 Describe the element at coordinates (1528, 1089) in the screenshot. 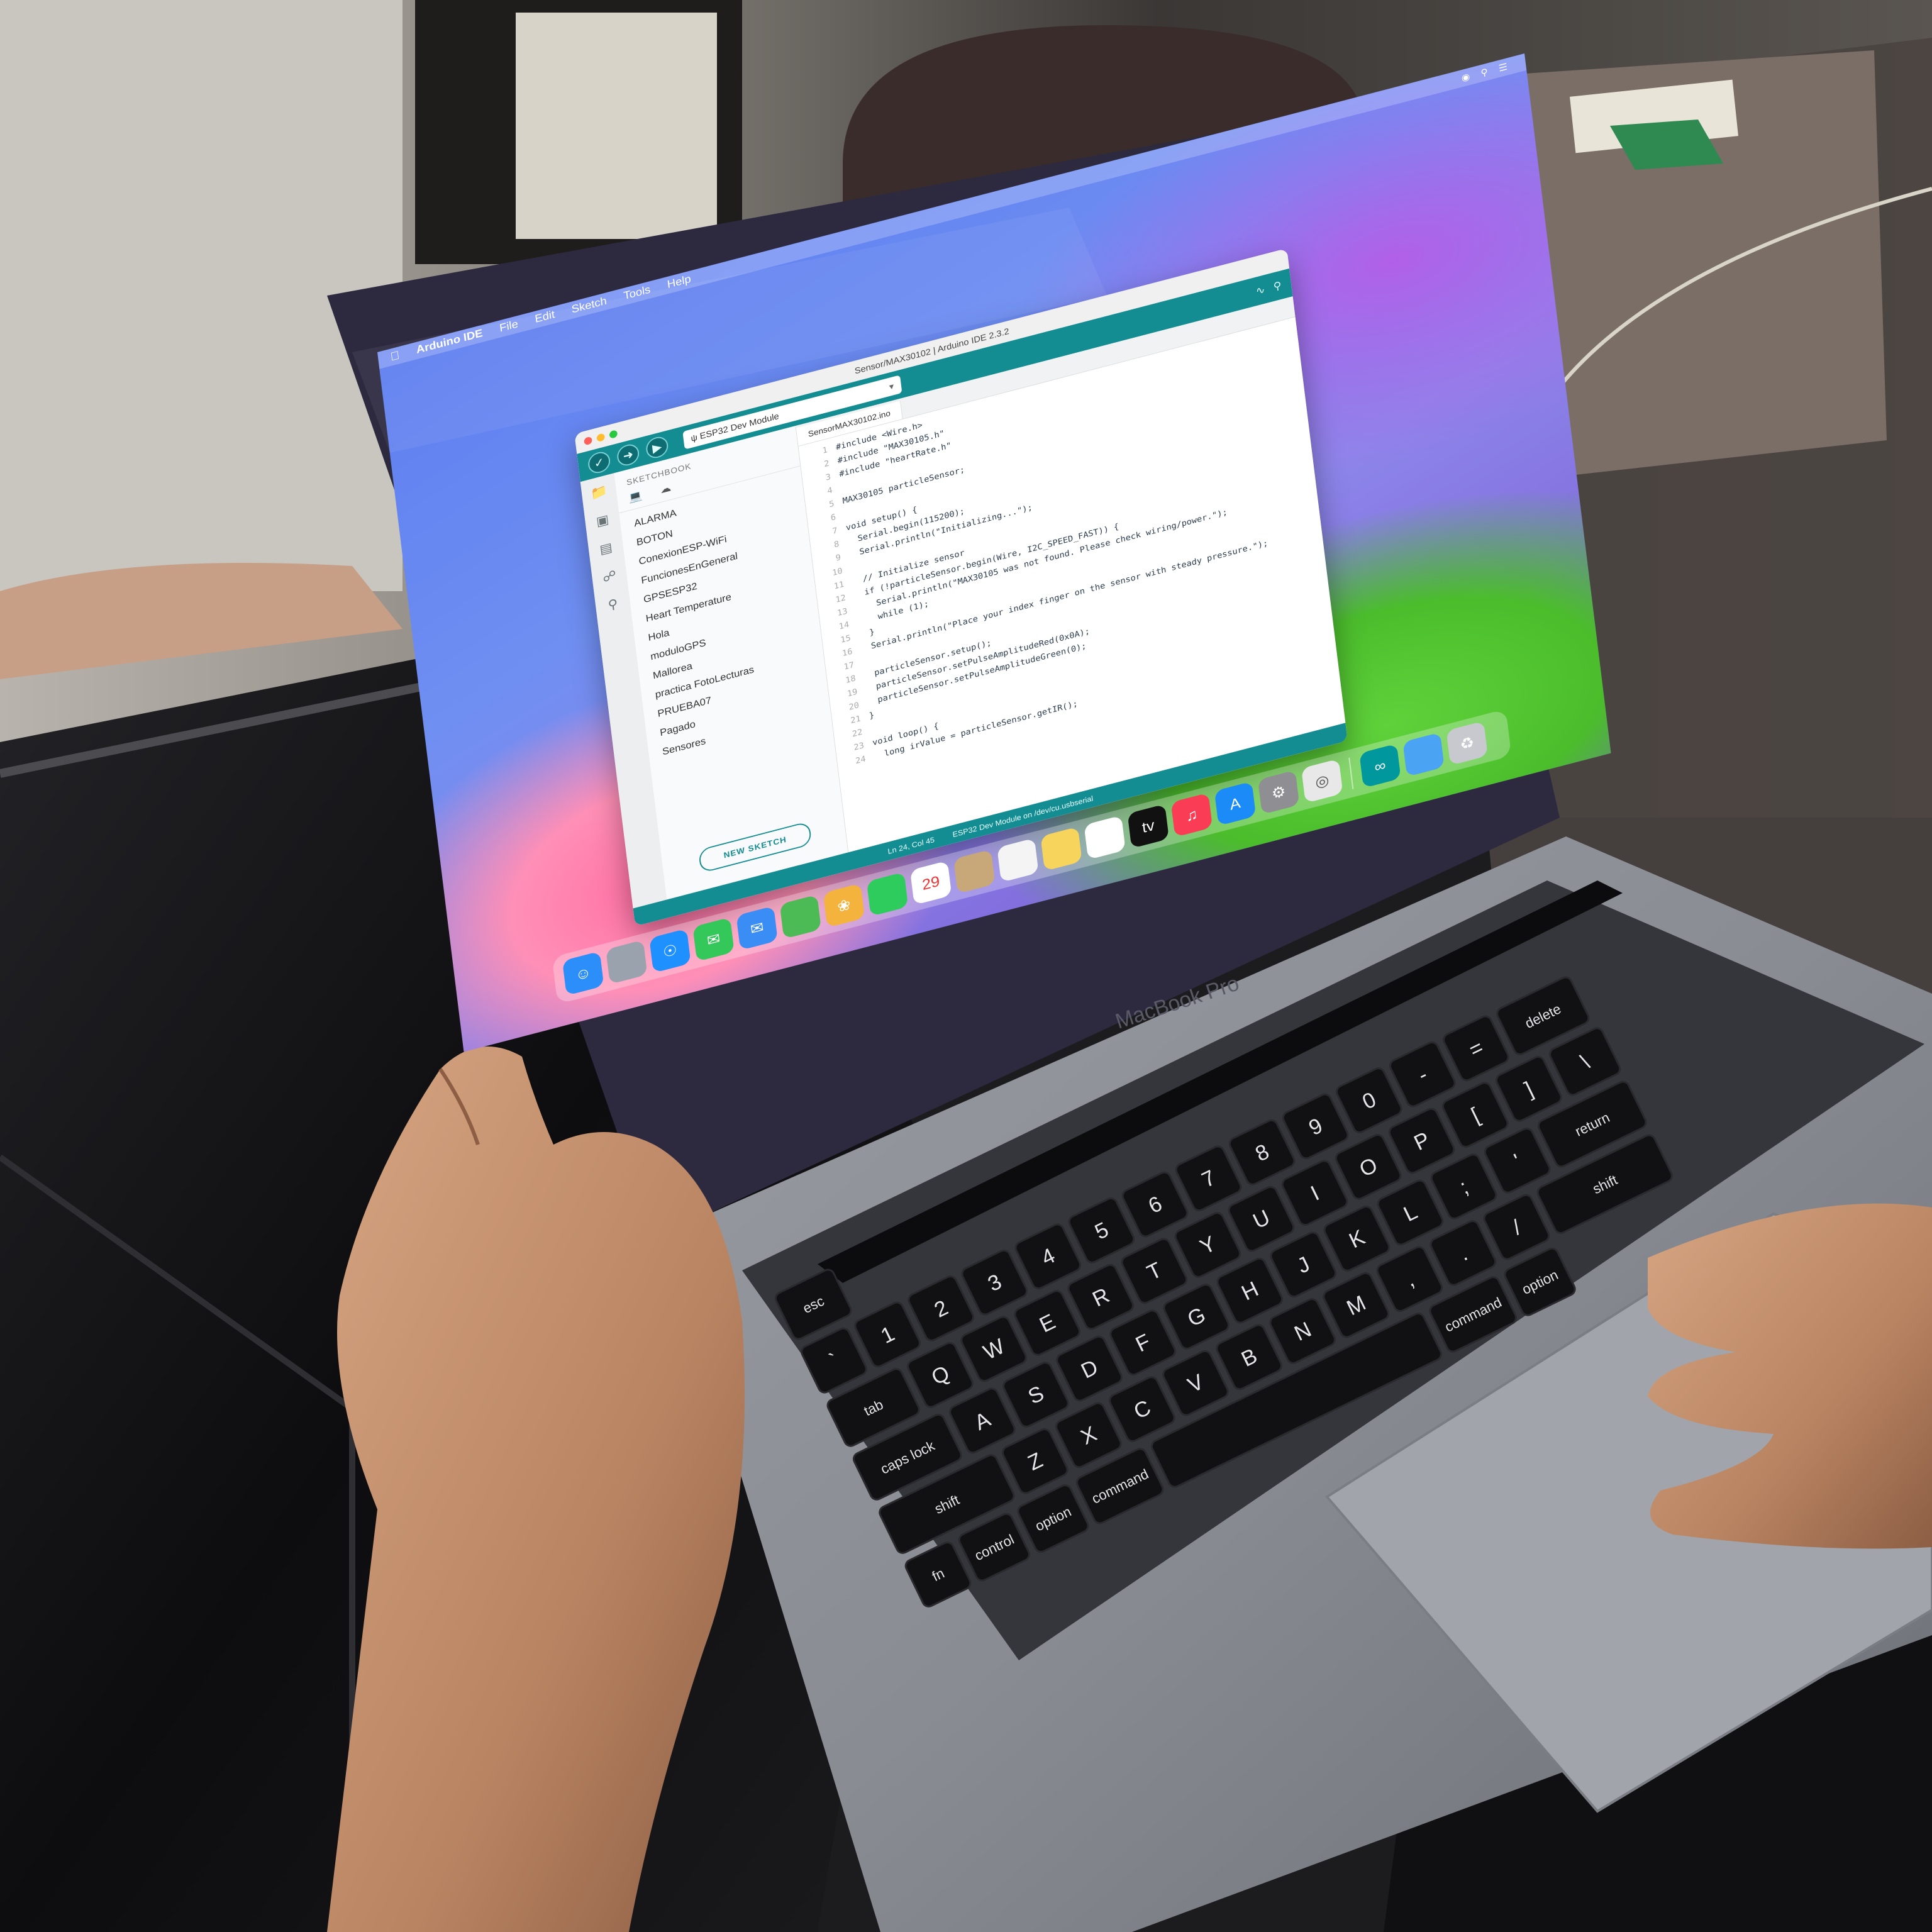

I see `key: ]` at that location.